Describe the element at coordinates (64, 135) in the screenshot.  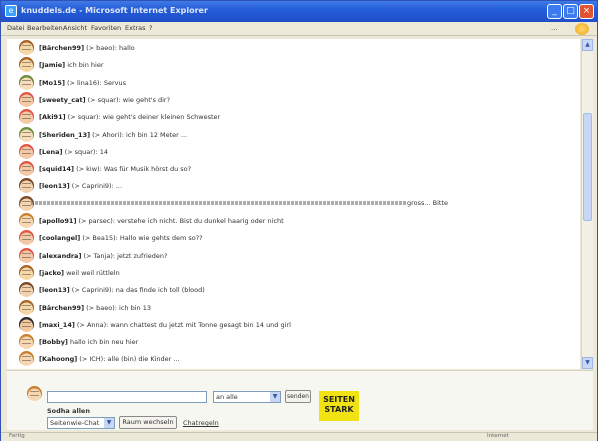
I see `nickname: [Sheriden_13]` at that location.